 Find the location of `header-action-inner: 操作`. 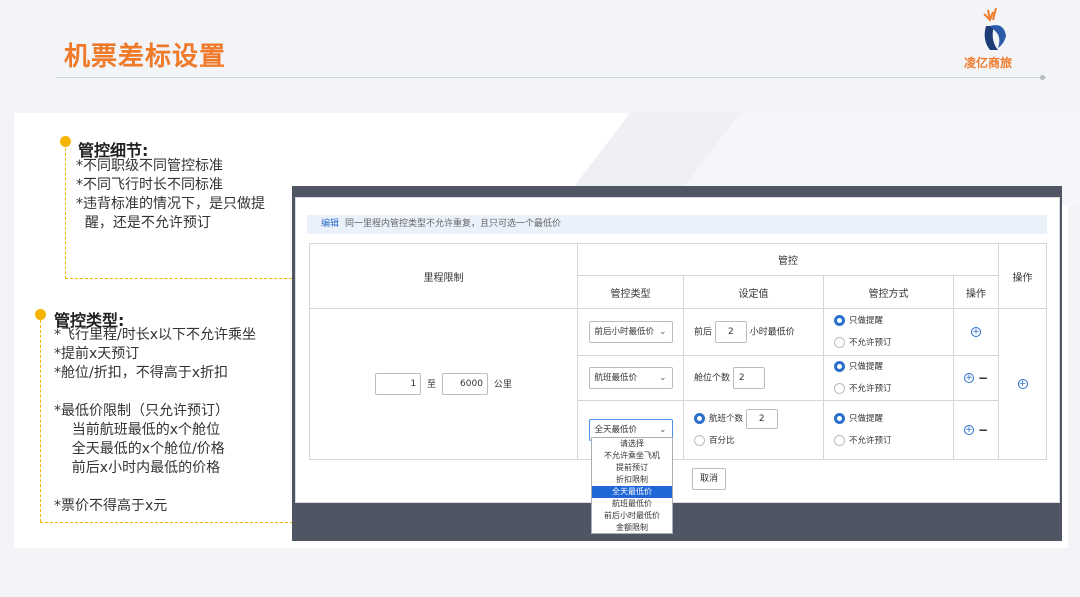

header-action-inner: 操作 is located at coordinates (976, 292).